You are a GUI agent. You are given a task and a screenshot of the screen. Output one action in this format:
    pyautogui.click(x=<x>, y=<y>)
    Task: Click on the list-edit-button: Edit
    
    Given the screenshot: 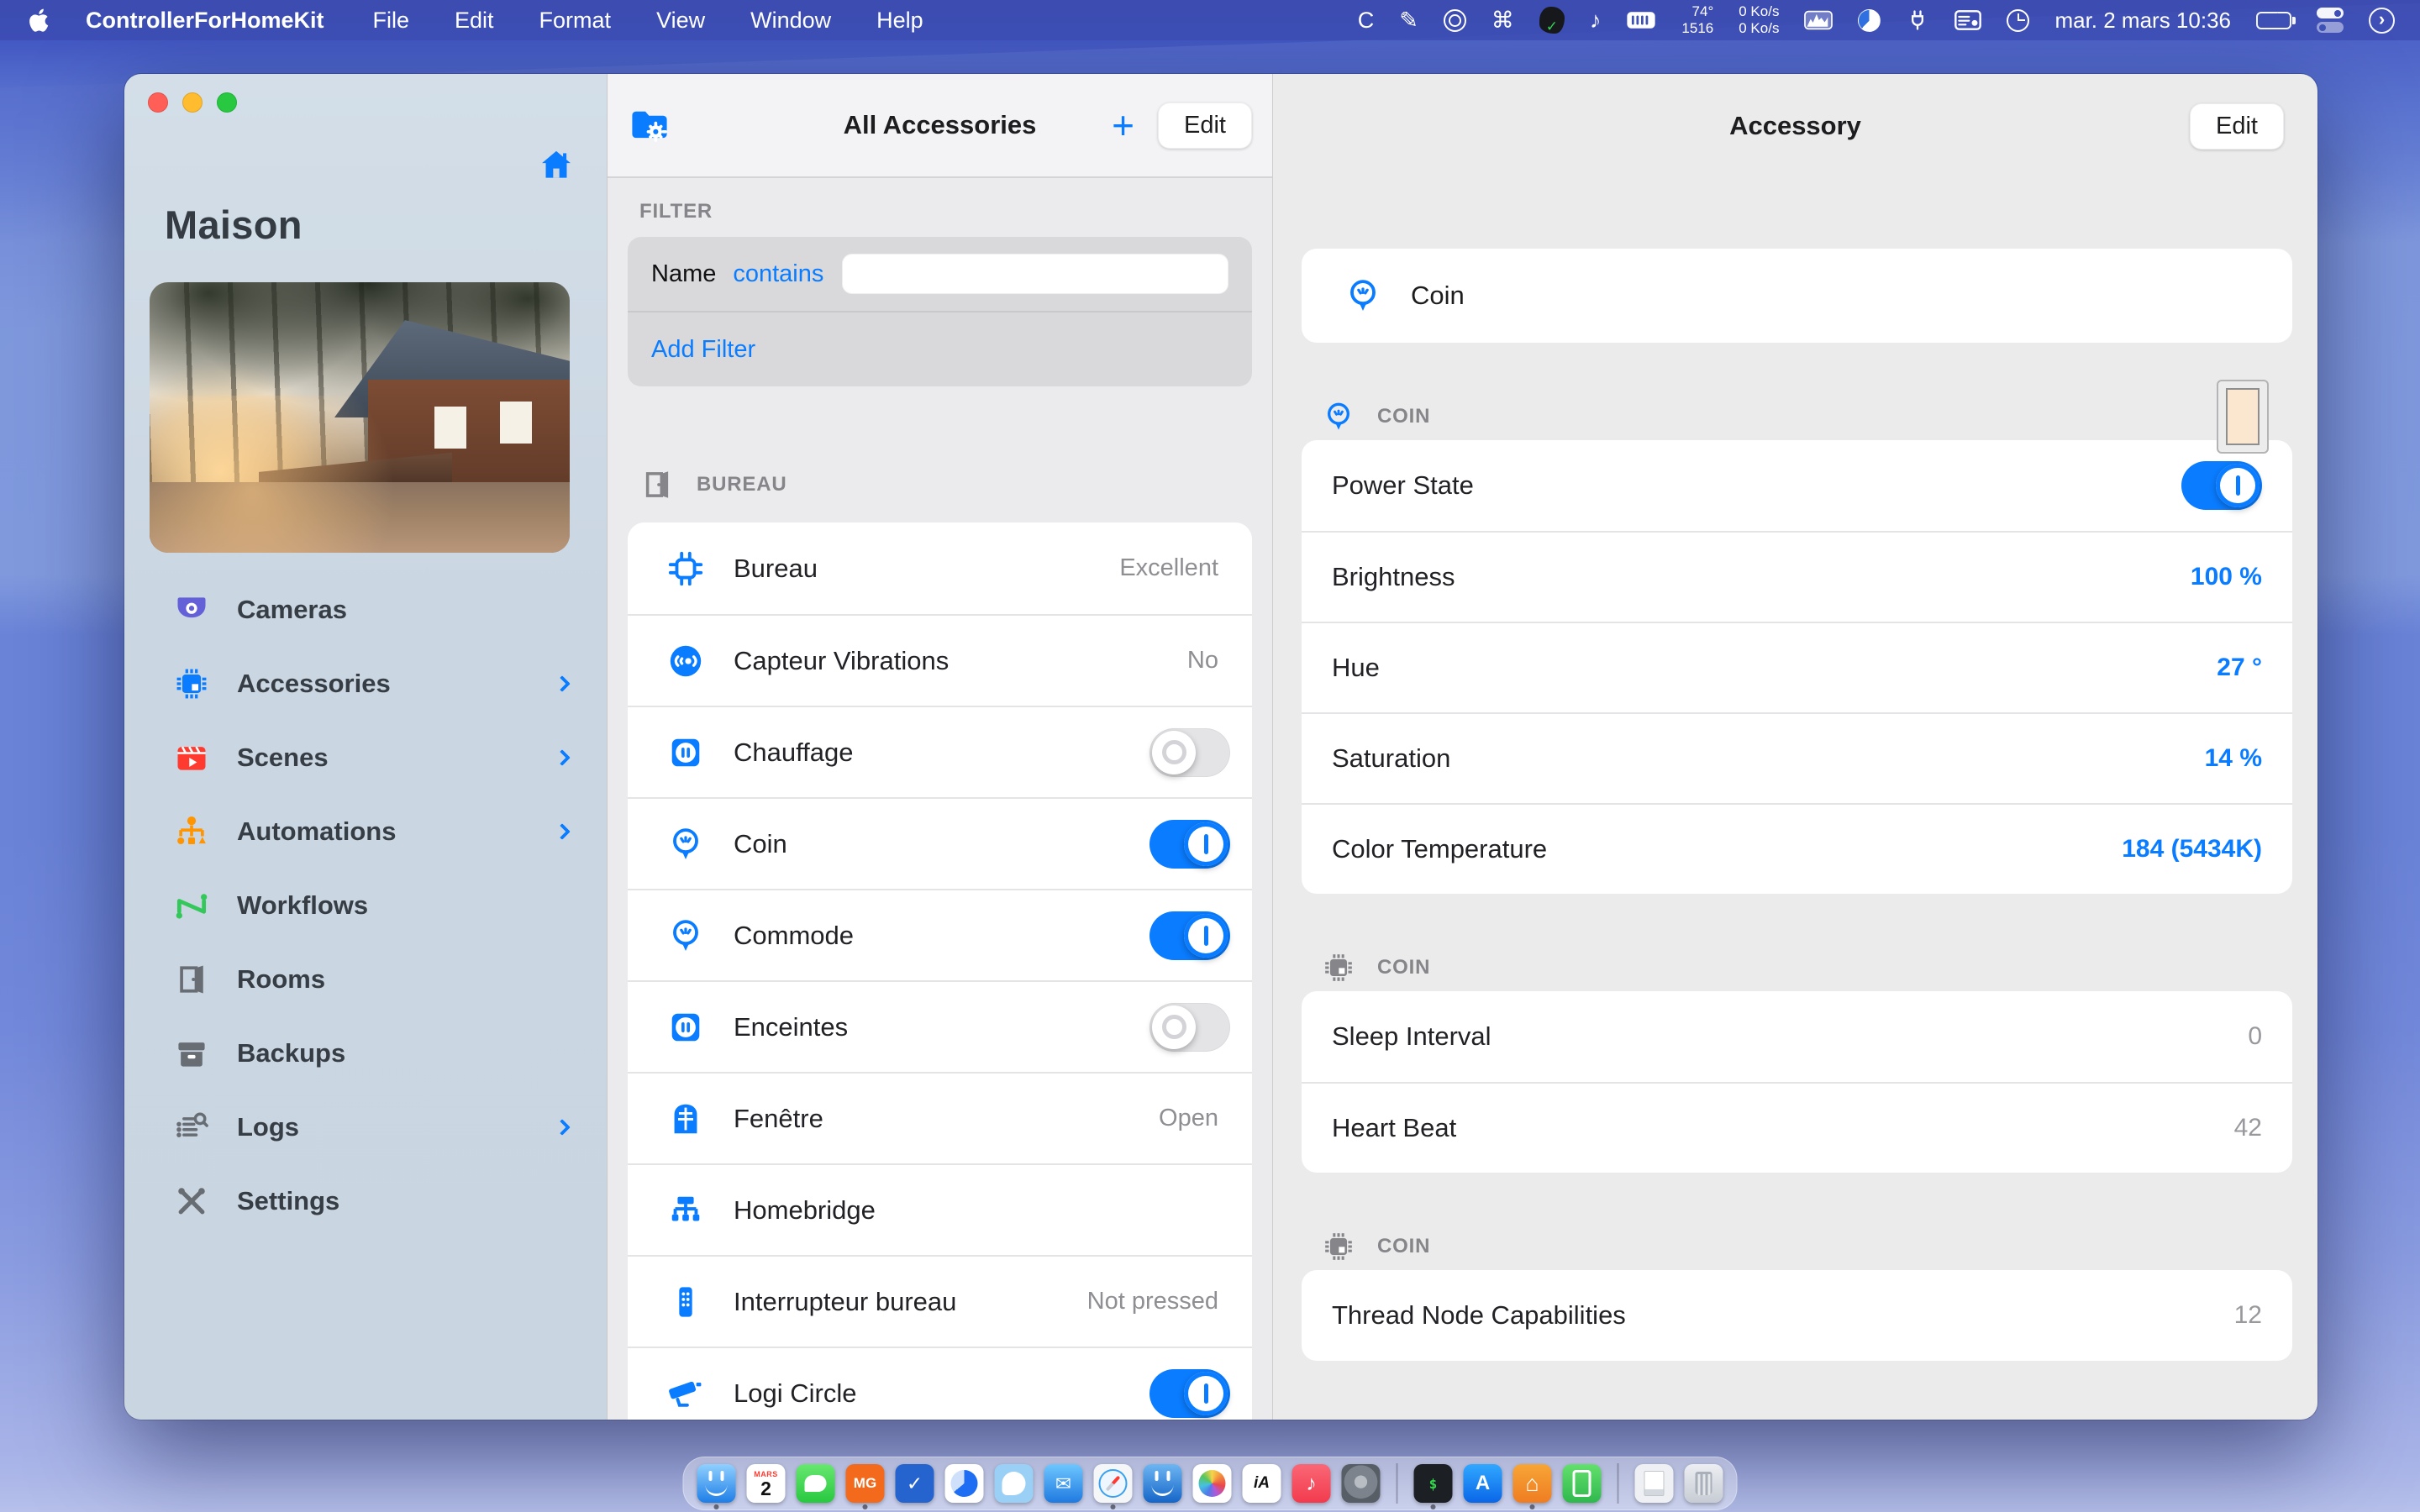 What is the action you would take?
    pyautogui.click(x=1205, y=125)
    